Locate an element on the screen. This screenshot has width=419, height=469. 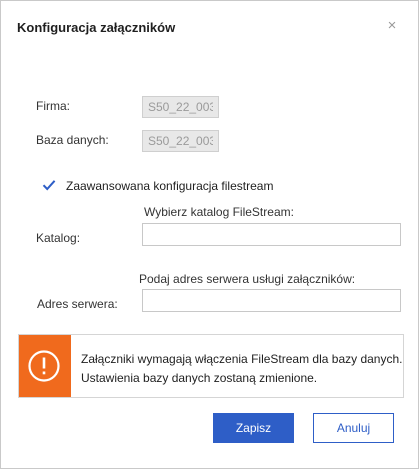
exclamation-icon is located at coordinates (44, 366).